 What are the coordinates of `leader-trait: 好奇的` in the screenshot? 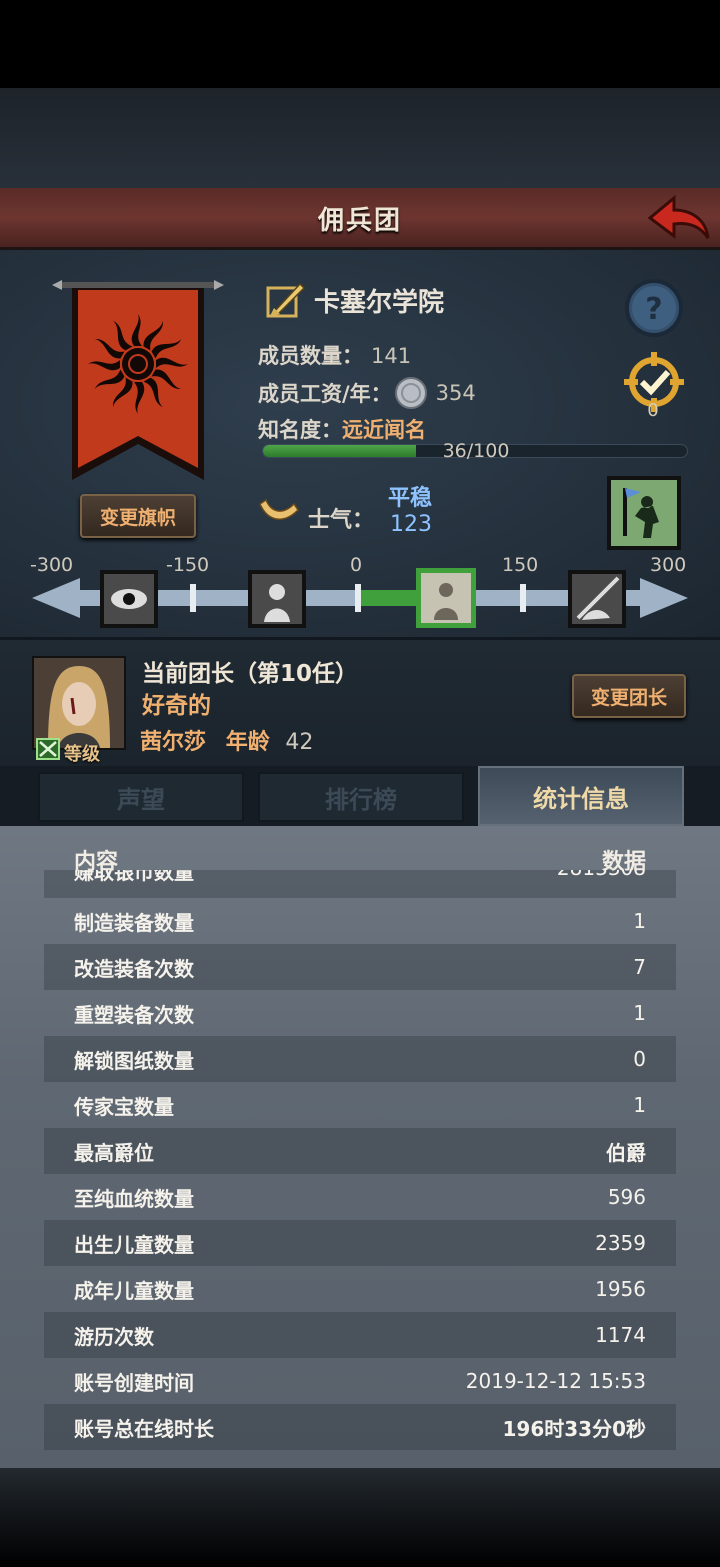 It's located at (176, 706).